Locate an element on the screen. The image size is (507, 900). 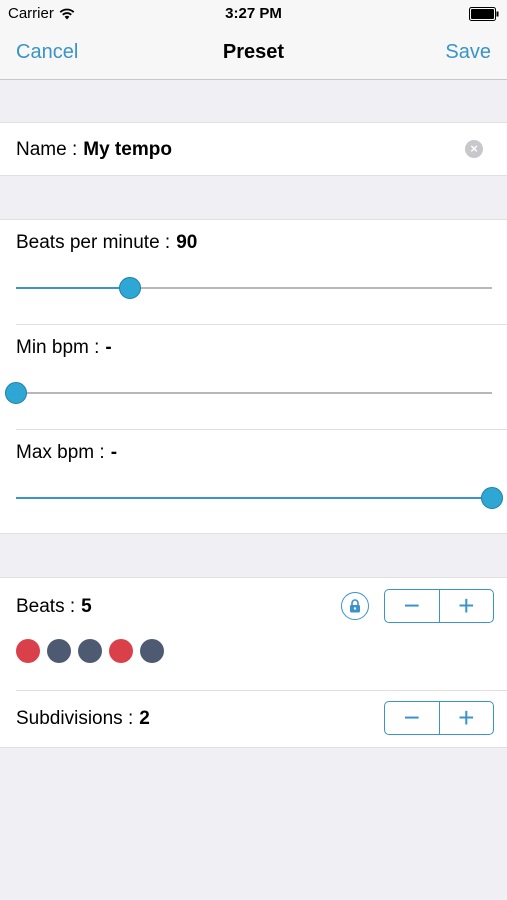
beats-row: Beats :5 is located at coordinates (54, 607).